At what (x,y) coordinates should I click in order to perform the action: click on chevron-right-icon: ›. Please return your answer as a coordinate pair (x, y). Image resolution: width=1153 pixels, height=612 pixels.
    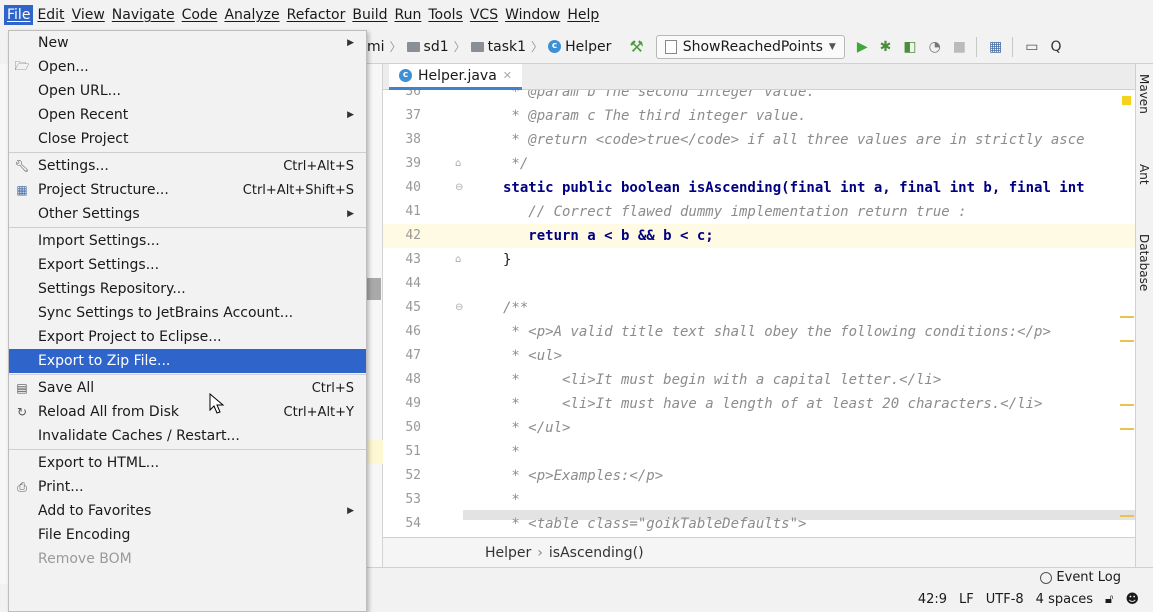
    Looking at the image, I should click on (540, 552).